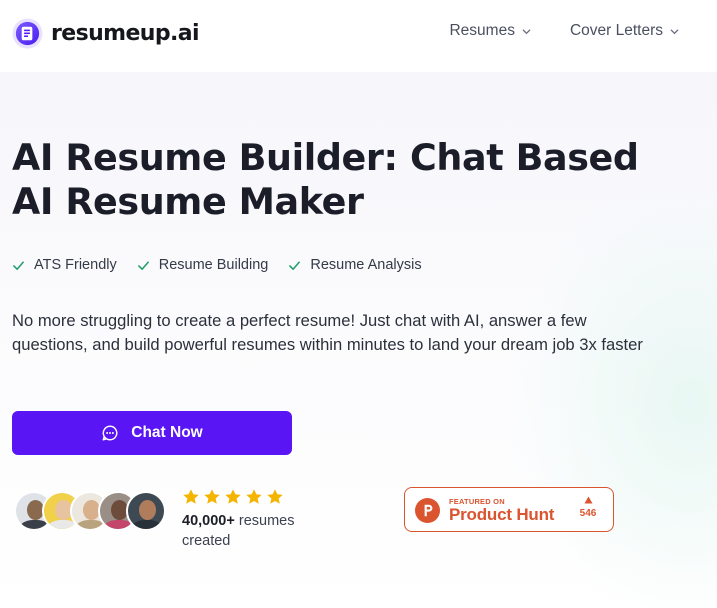 This screenshot has width=717, height=608. What do you see at coordinates (588, 513) in the screenshot?
I see `product-hunt-vote-count: 546` at bounding box center [588, 513].